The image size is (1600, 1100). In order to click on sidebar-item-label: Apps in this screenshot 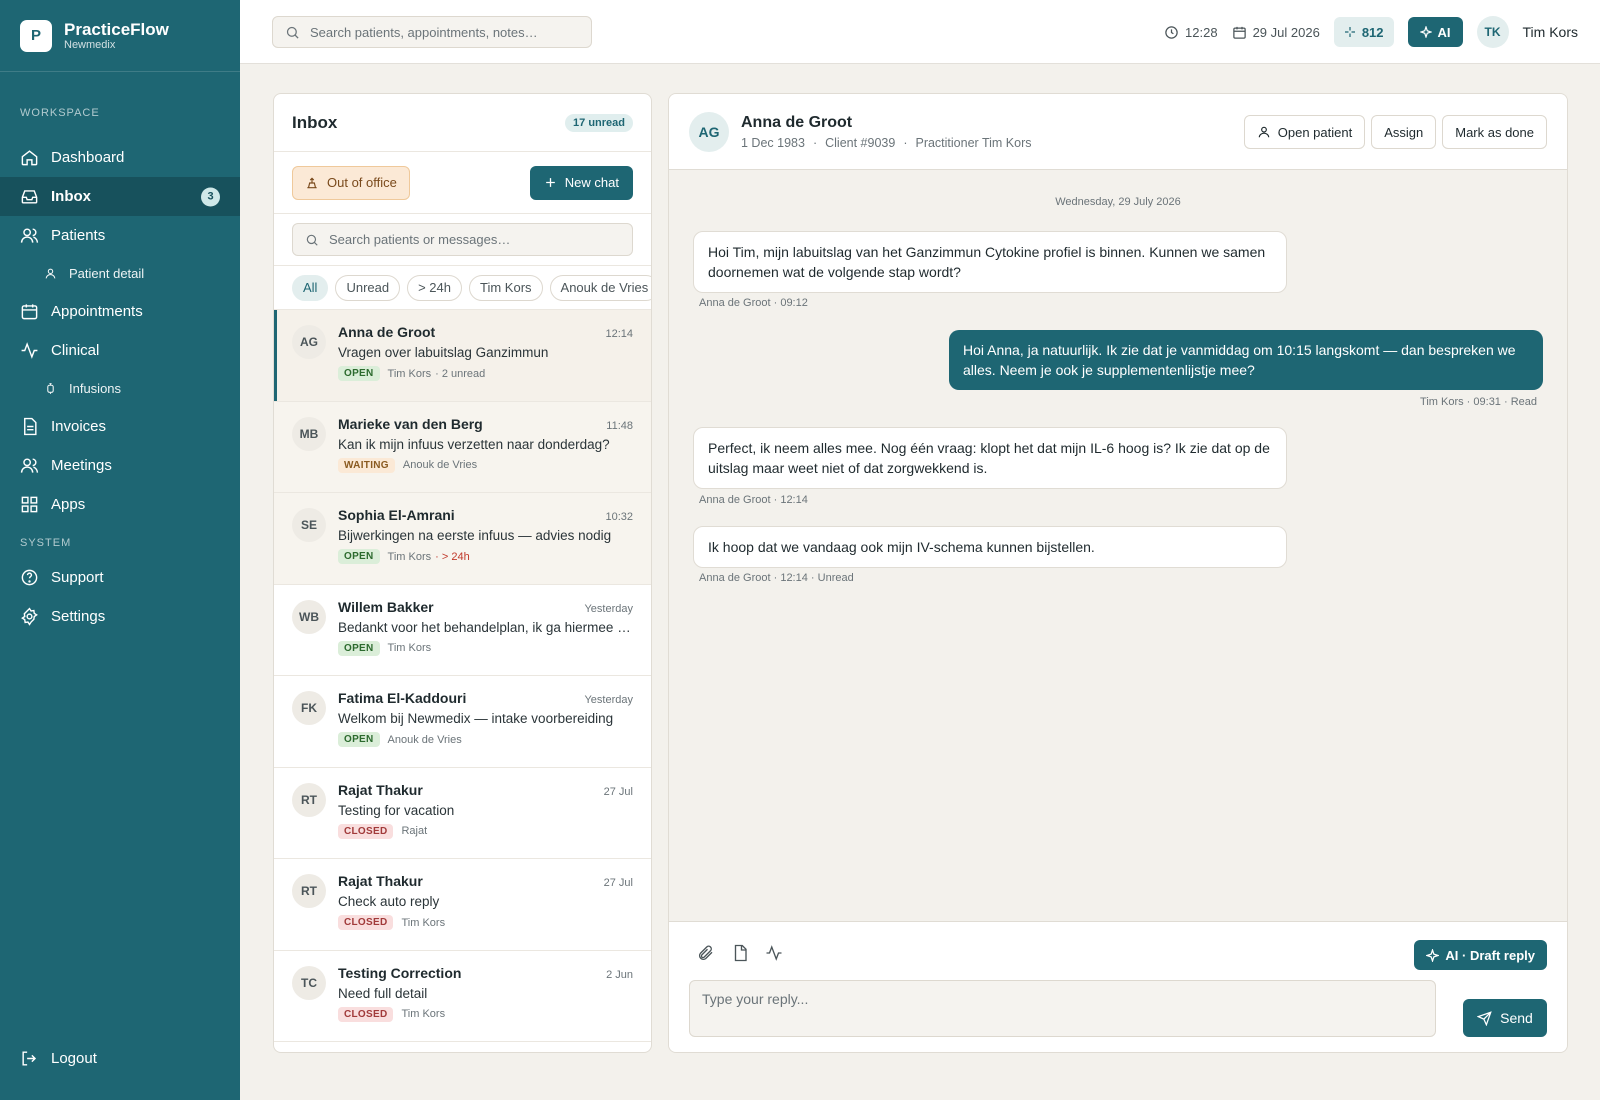, I will do `click(68, 504)`.